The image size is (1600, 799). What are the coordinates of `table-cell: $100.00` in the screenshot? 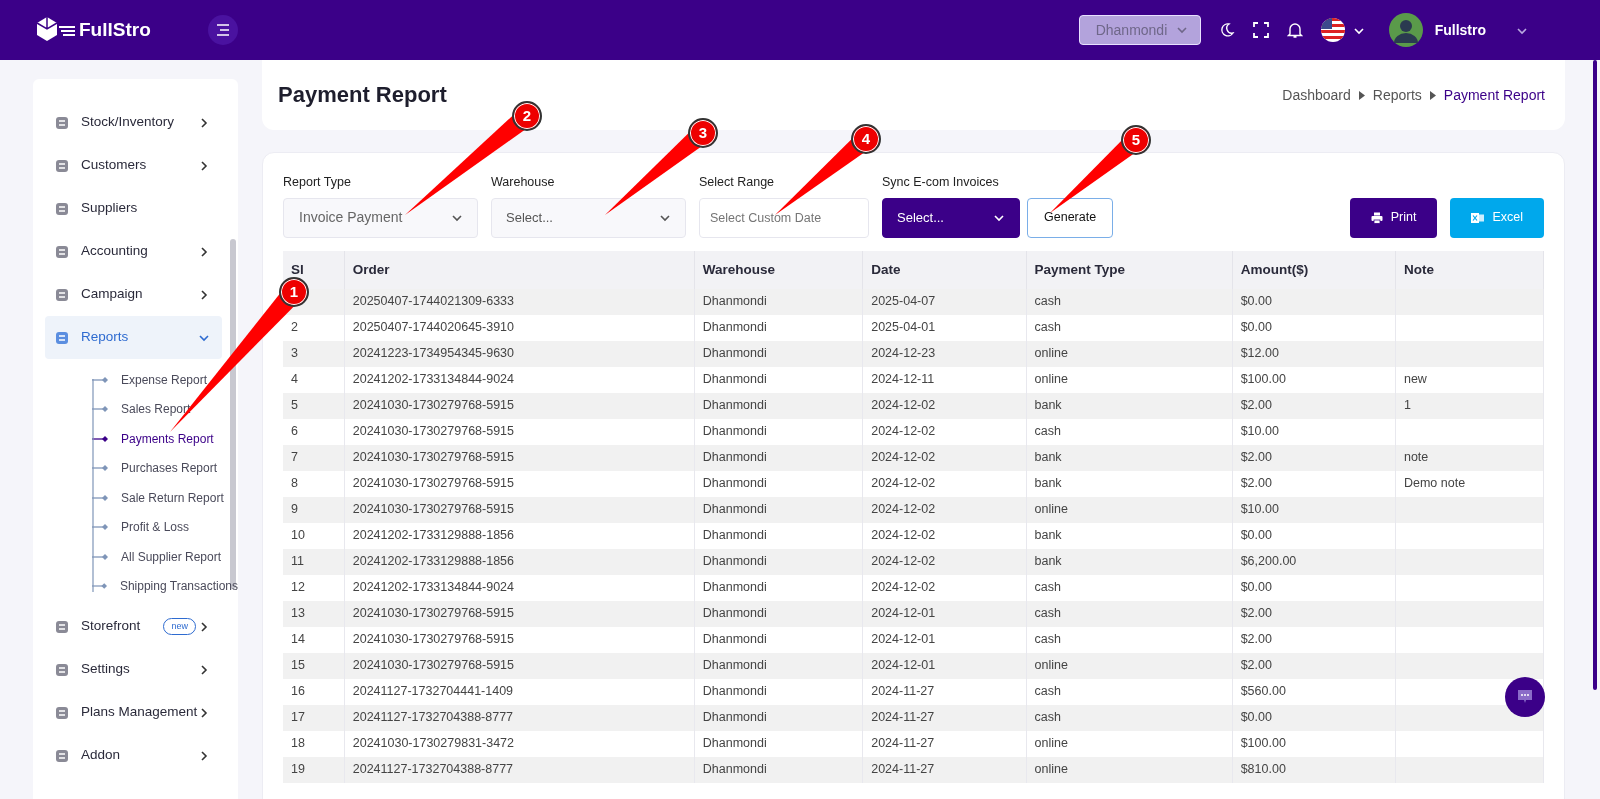 It's located at (1263, 379).